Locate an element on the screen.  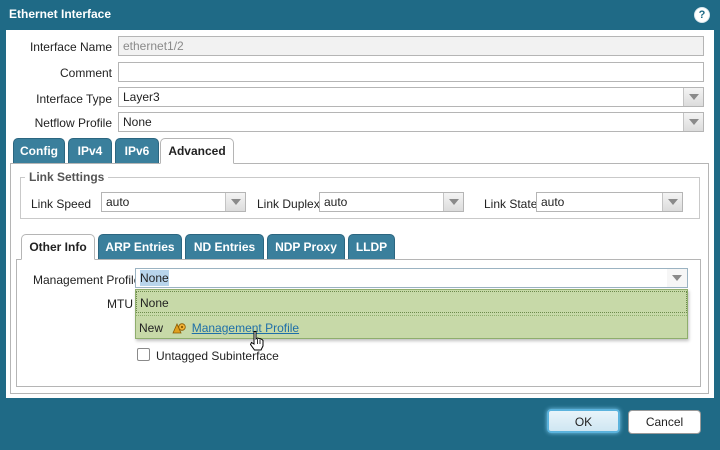
tab-advanced: Advanced is located at coordinates (197, 151).